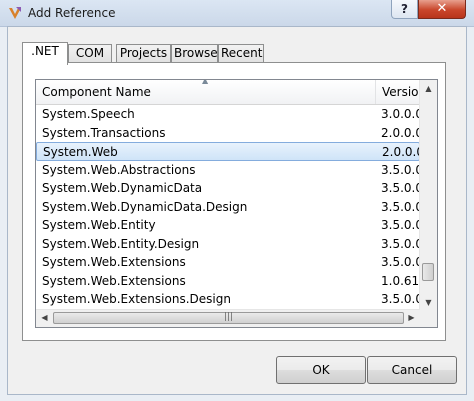 The height and width of the screenshot is (401, 474). I want to click on scroll-up-icon: ▲, so click(428, 89).